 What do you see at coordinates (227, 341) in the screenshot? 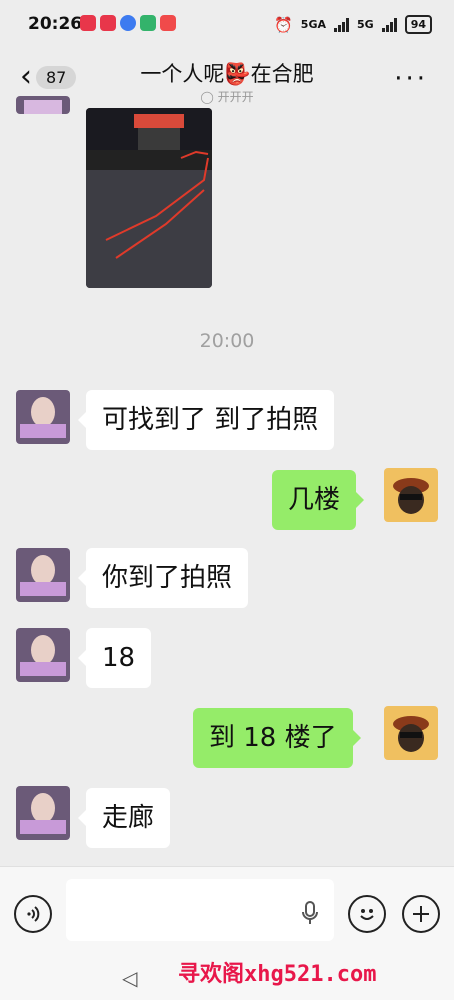
I see `message-timestamp: 20:00` at bounding box center [227, 341].